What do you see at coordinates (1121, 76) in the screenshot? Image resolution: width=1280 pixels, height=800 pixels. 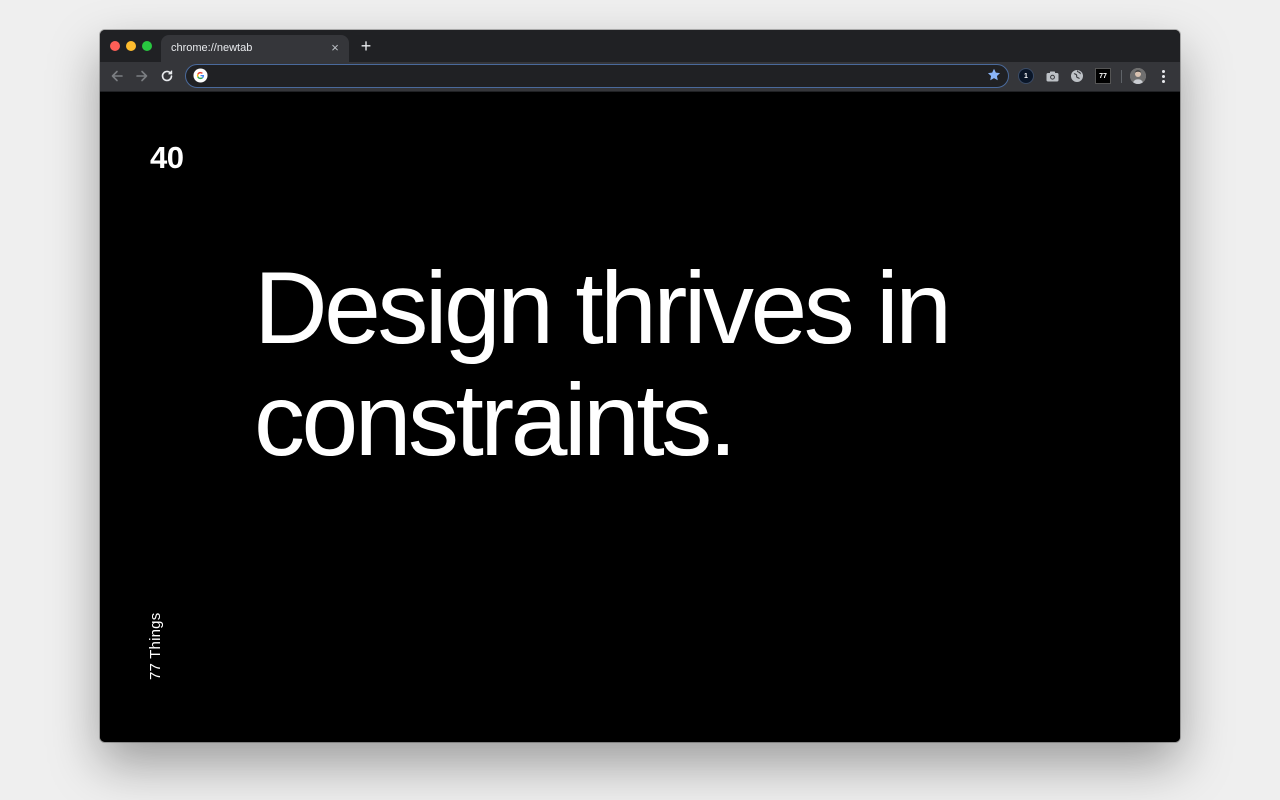 I see `toolbar-divider` at bounding box center [1121, 76].